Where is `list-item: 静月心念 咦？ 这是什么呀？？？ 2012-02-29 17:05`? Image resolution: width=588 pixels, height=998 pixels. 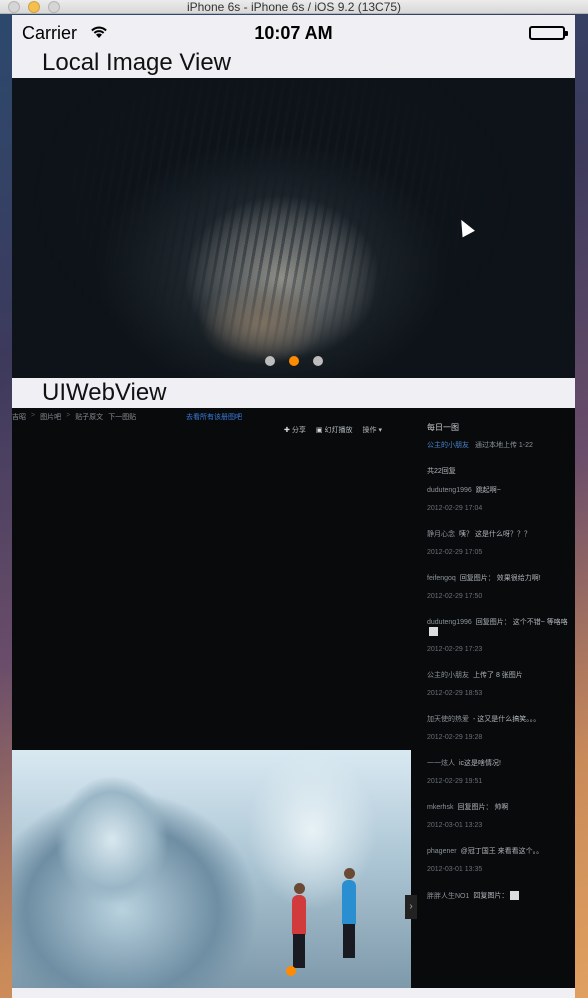
list-item: 静月心念 咦？ 这是什么呀？？？ 2012-02-29 17:05 is located at coordinates (501, 543).